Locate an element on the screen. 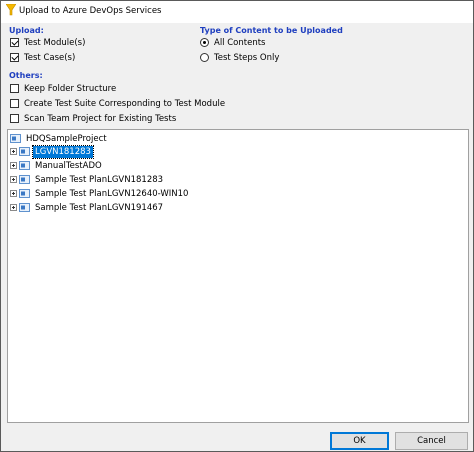 The width and height of the screenshot is (474, 452). all-contents-radio is located at coordinates (204, 42).